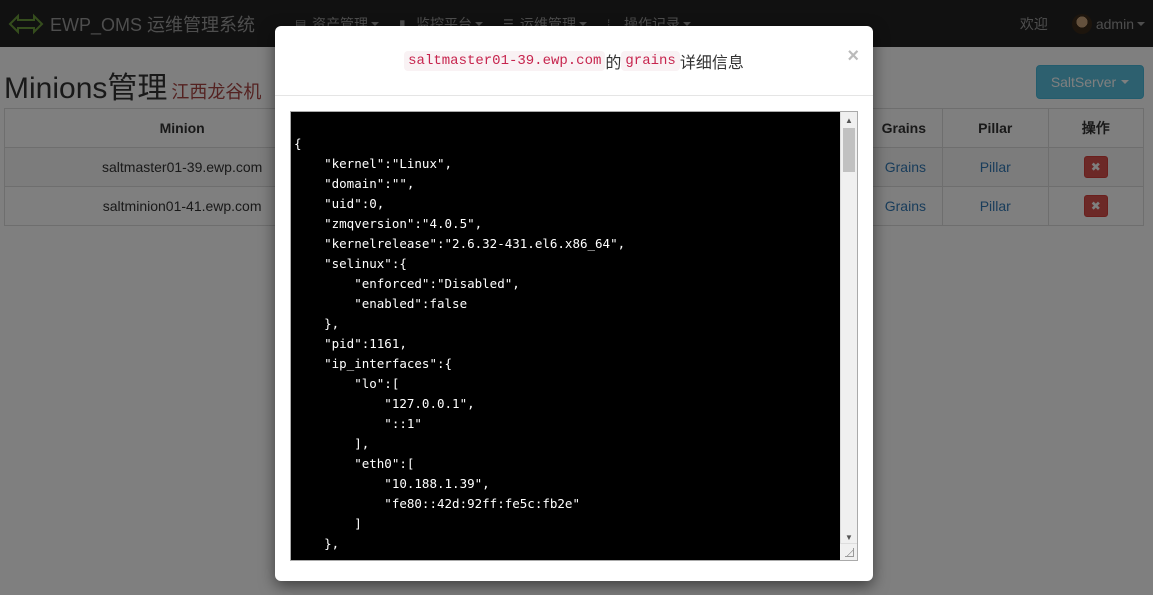  What do you see at coordinates (505, 60) in the screenshot?
I see `modal-title-host: saltmaster01-39.ewp.com` at bounding box center [505, 60].